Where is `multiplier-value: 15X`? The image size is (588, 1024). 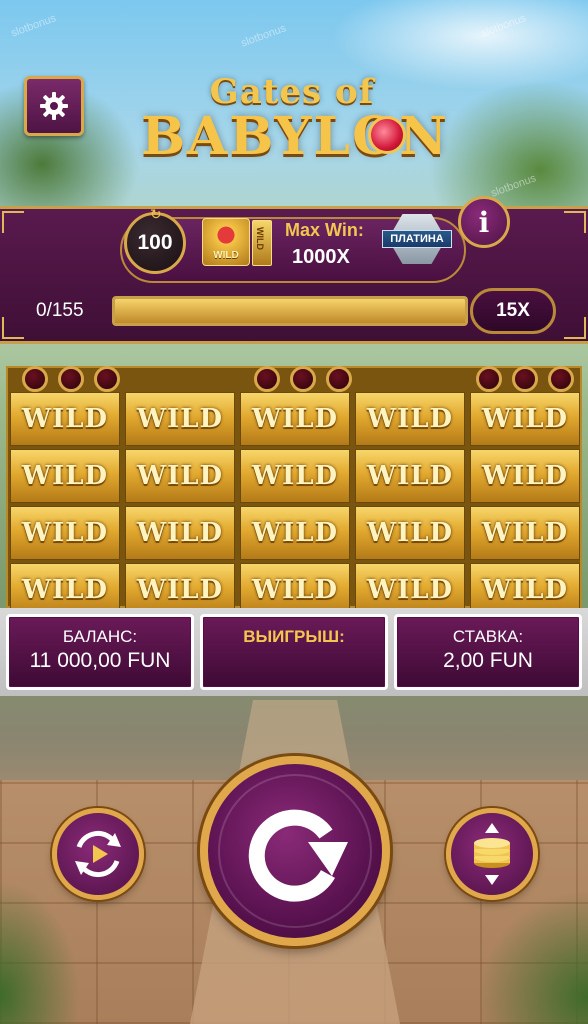
multiplier-value: 15X is located at coordinates (513, 310).